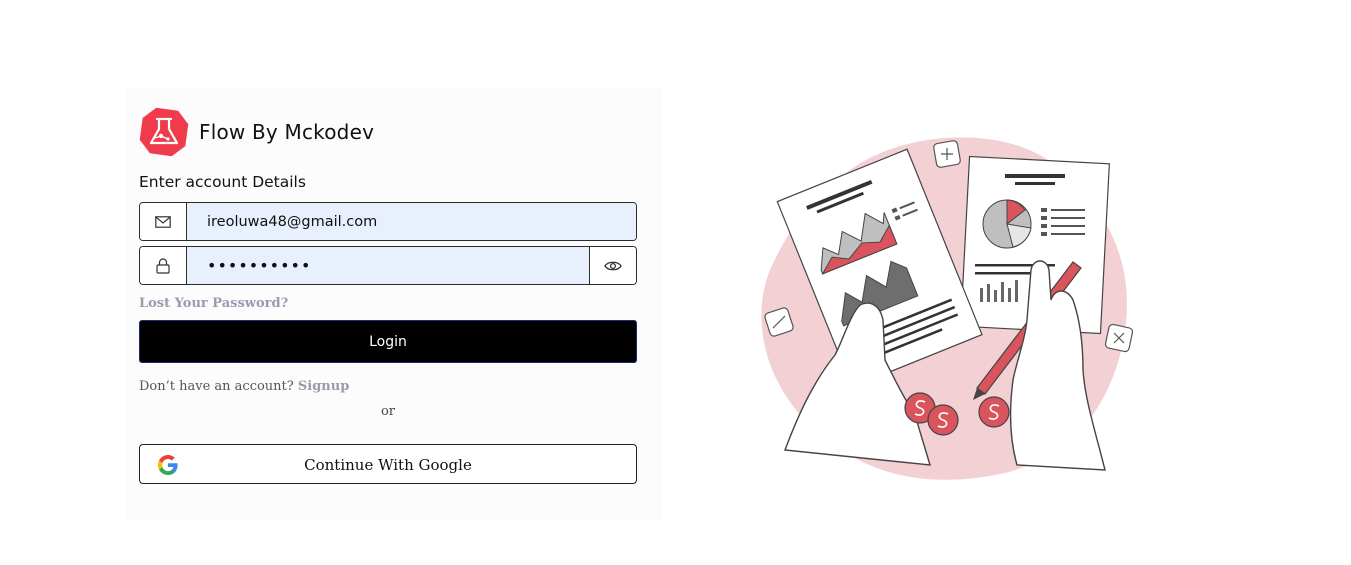  Describe the element at coordinates (216, 386) in the screenshot. I see `no-account-text: Don’t have an account?` at that location.